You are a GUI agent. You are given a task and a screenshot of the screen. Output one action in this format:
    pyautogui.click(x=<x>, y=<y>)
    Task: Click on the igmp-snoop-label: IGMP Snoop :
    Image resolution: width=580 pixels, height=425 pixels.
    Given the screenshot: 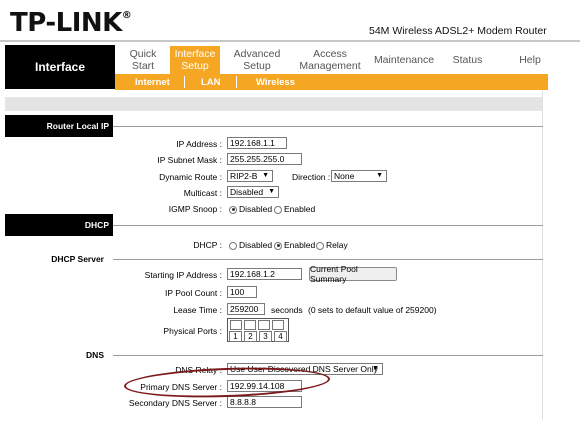 What is the action you would take?
    pyautogui.click(x=195, y=209)
    